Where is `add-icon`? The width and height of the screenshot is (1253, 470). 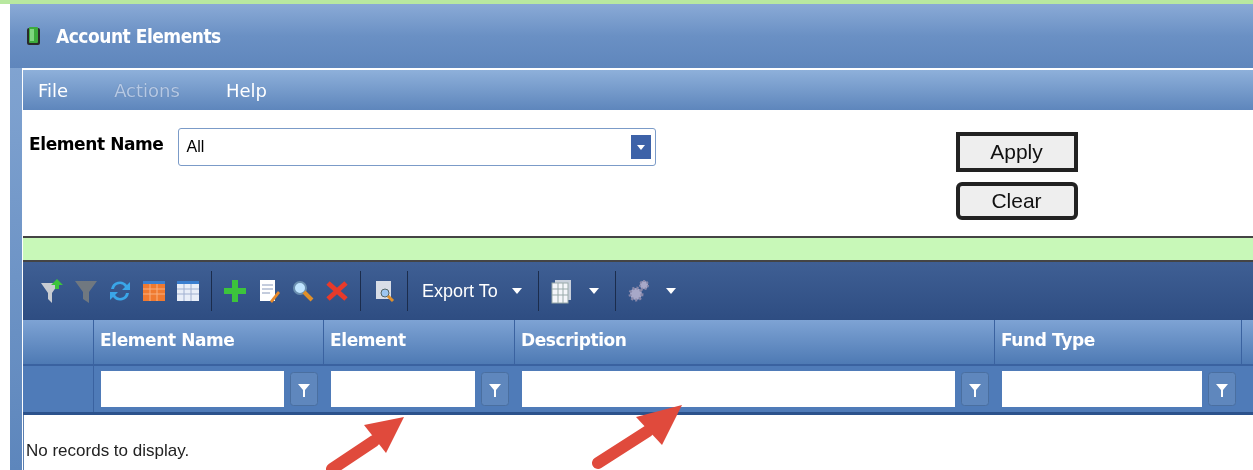 add-icon is located at coordinates (235, 291).